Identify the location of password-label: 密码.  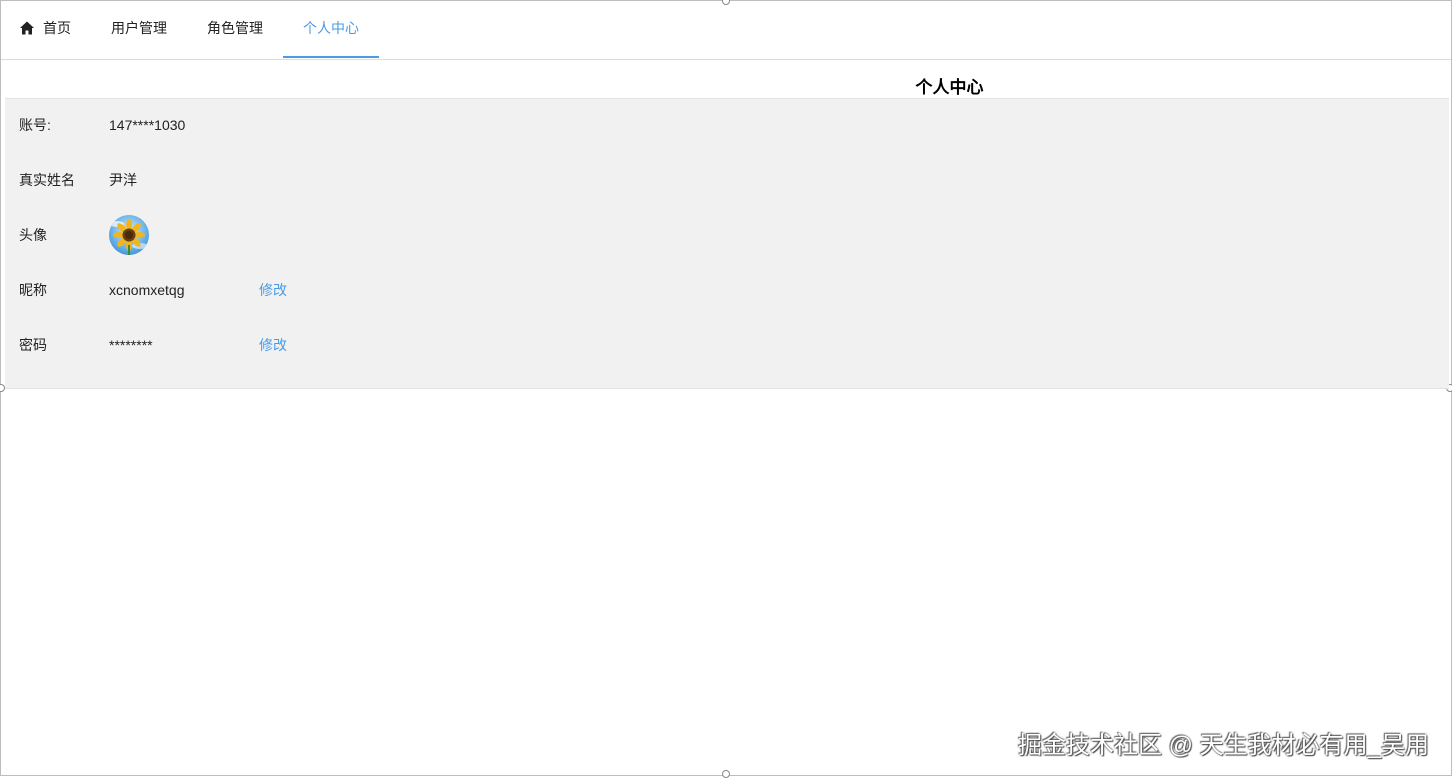
(33, 345).